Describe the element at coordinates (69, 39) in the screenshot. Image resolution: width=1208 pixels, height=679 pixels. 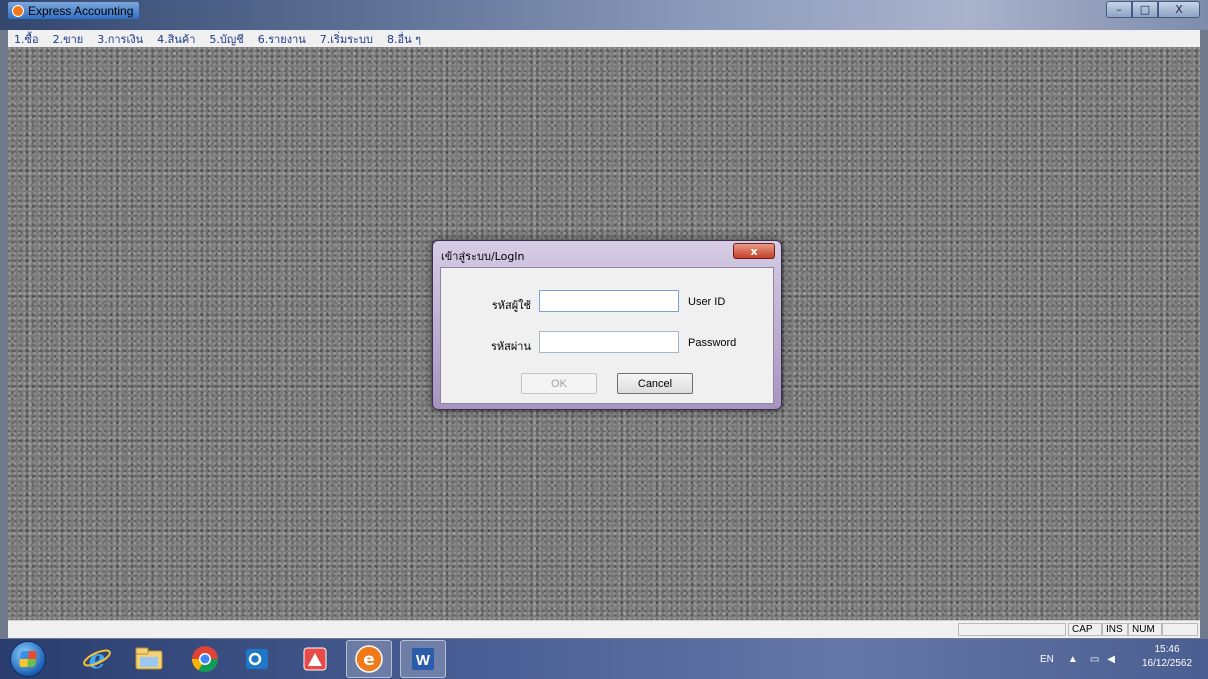
I see `menu-sell: 2.ขาย` at that location.